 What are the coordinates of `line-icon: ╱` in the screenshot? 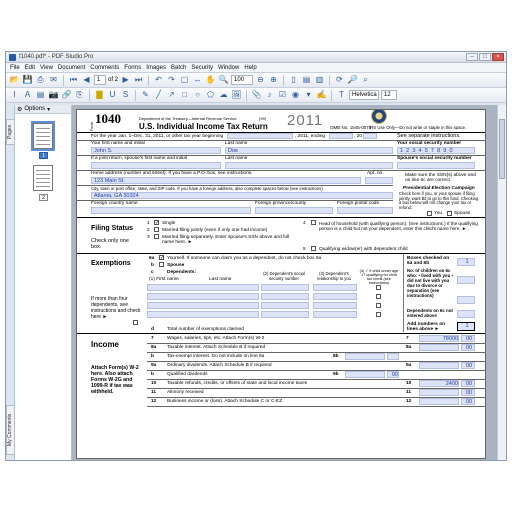 It's located at (158, 95).